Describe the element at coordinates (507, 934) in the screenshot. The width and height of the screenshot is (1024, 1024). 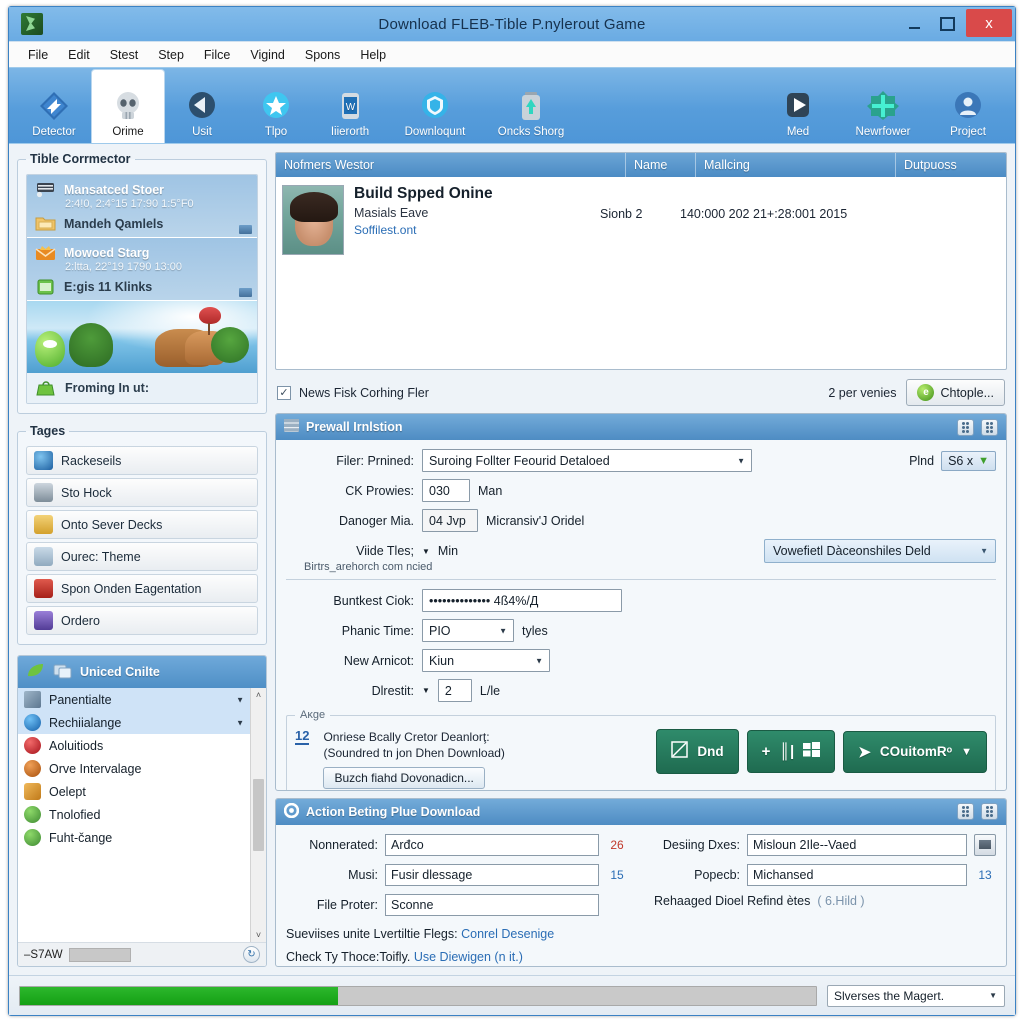
I see `foot-line1-link: Conrel Desenige` at that location.